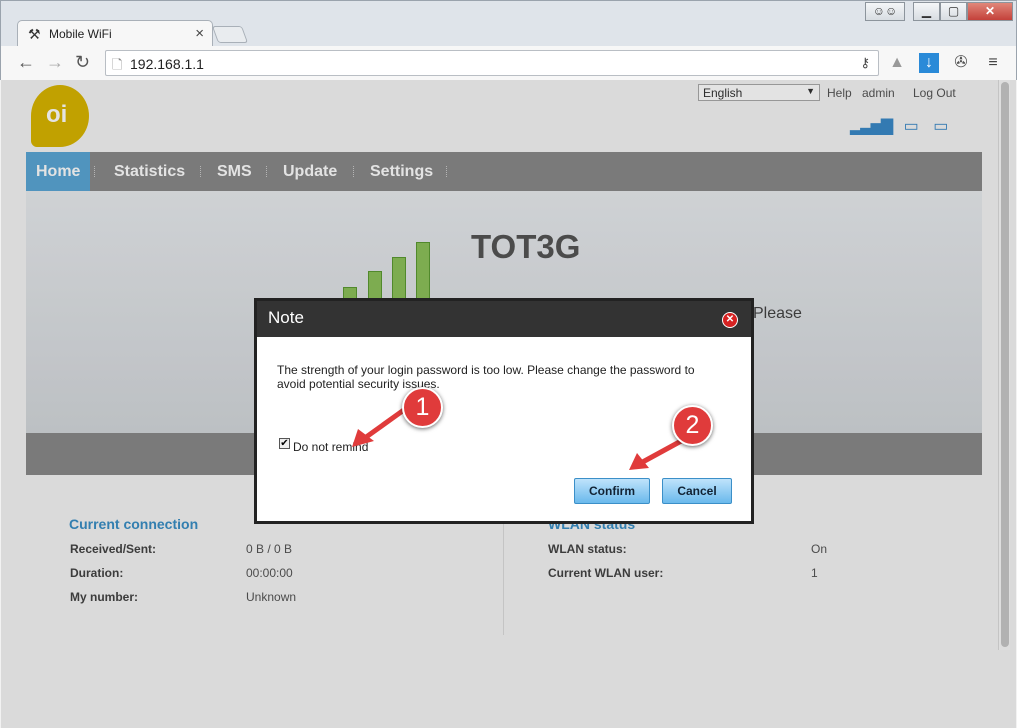 The height and width of the screenshot is (728, 1017). I want to click on address-bar: 🗋 192.168.1.1 ⚷, so click(492, 63).